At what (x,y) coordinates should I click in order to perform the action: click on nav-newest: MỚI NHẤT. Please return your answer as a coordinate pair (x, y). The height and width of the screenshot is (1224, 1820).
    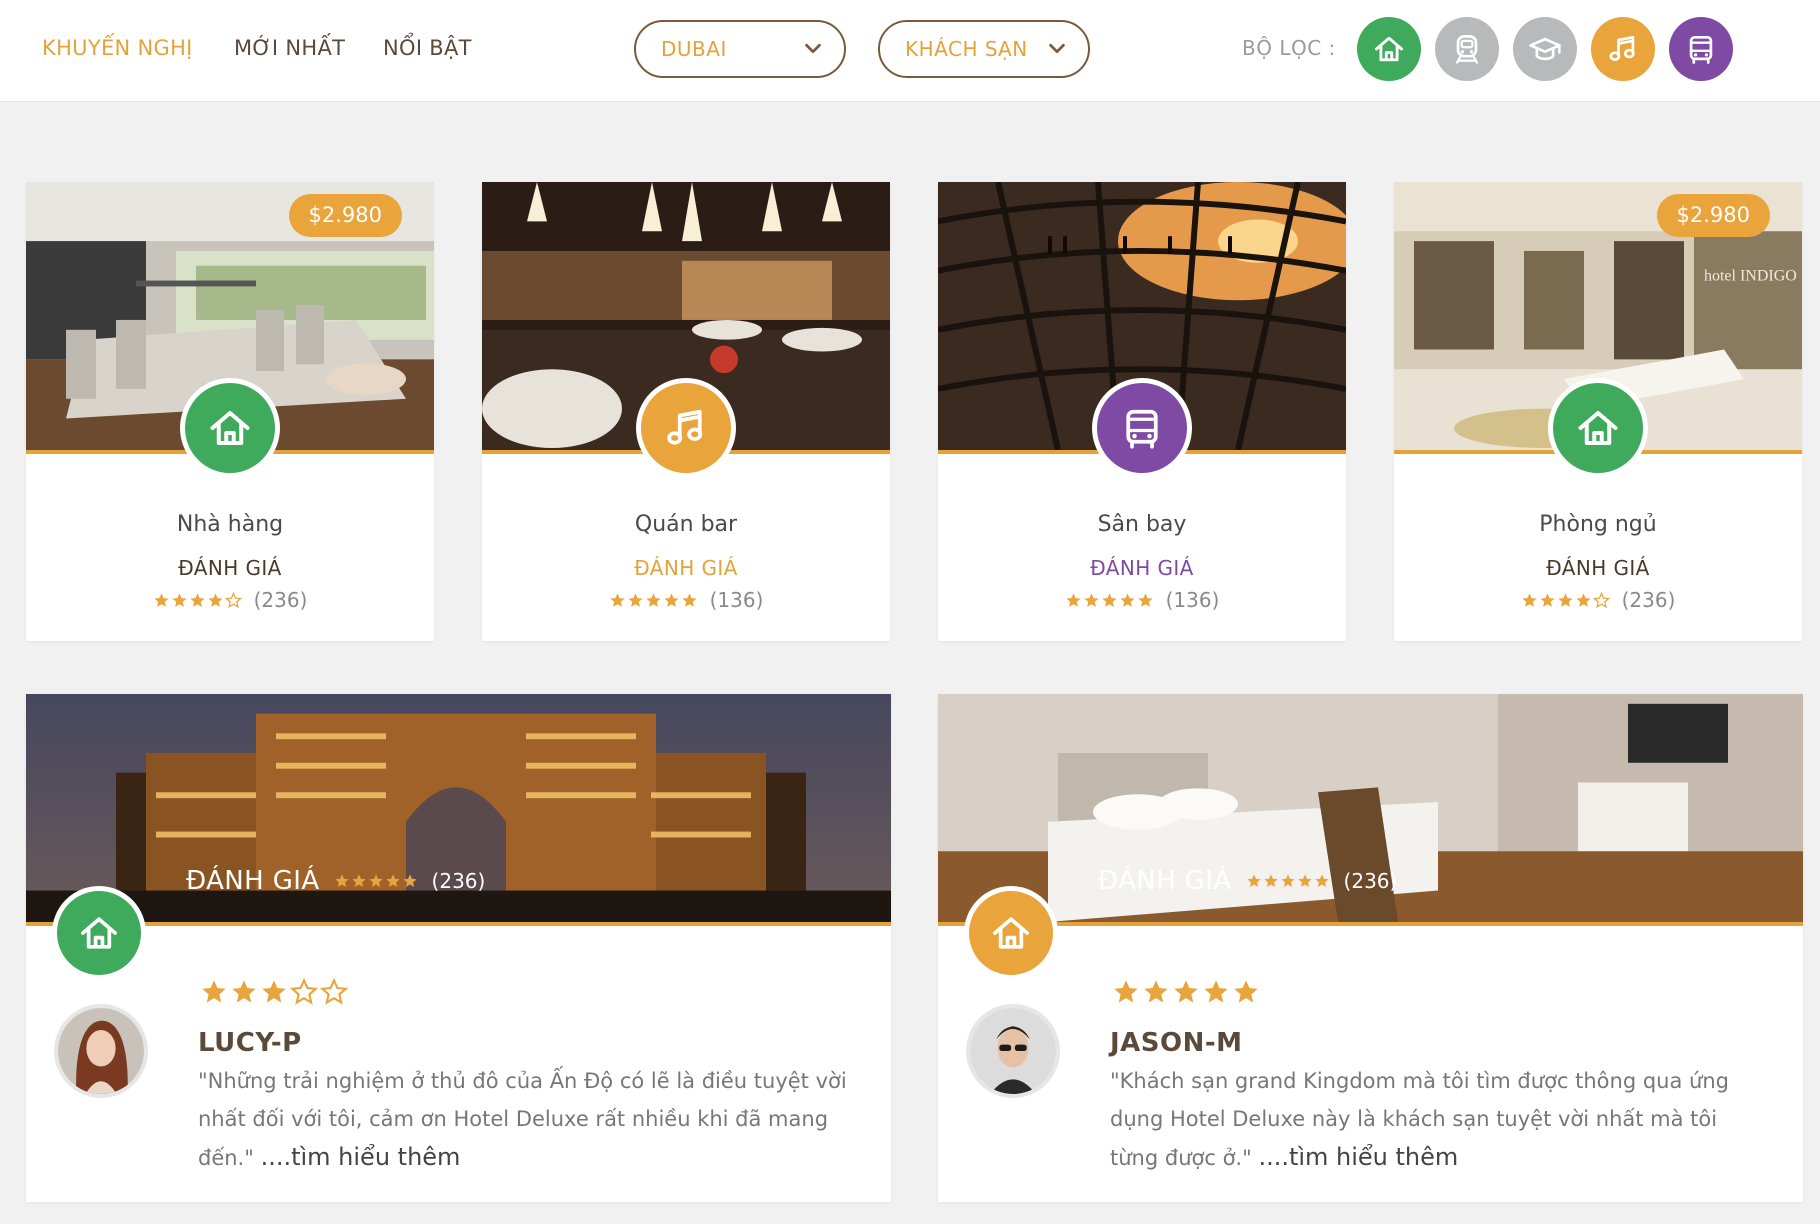
    Looking at the image, I should click on (289, 48).